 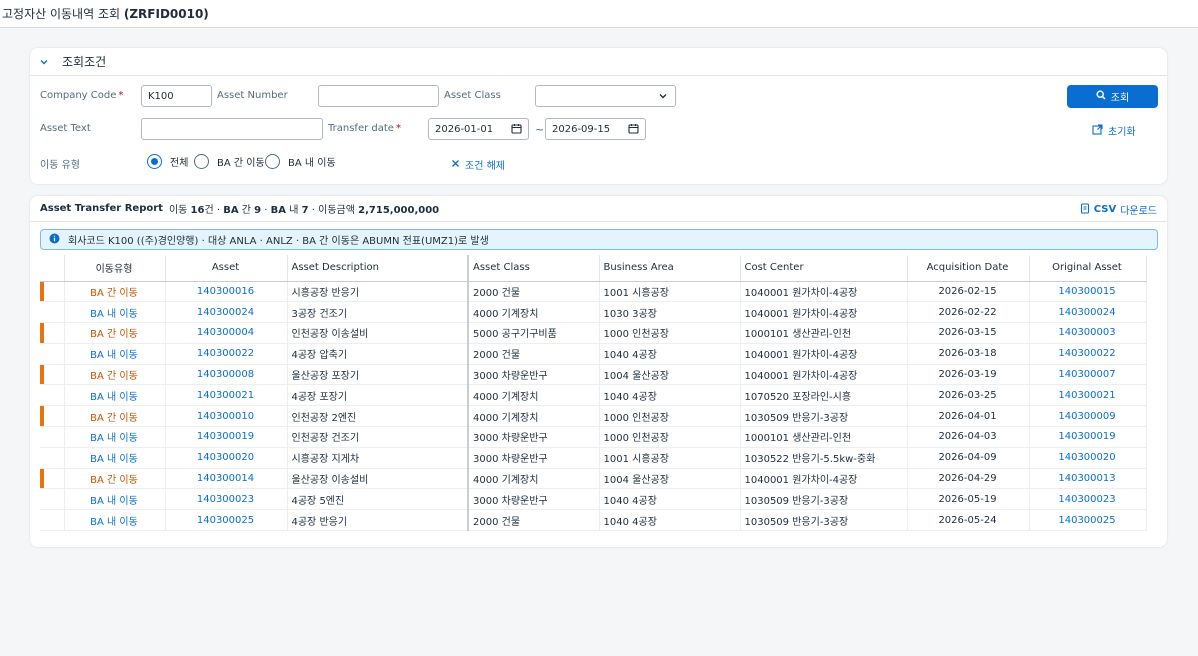 What do you see at coordinates (534, 333) in the screenshot?
I see `asset-class-cell: 5000 공구기구비품` at bounding box center [534, 333].